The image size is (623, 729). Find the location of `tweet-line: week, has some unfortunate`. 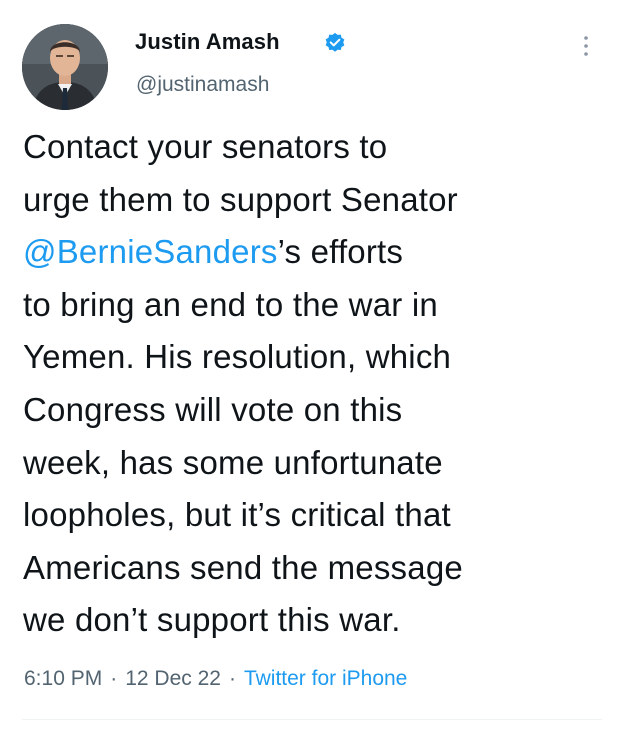

tweet-line: week, has some unfortunate is located at coordinates (233, 462).